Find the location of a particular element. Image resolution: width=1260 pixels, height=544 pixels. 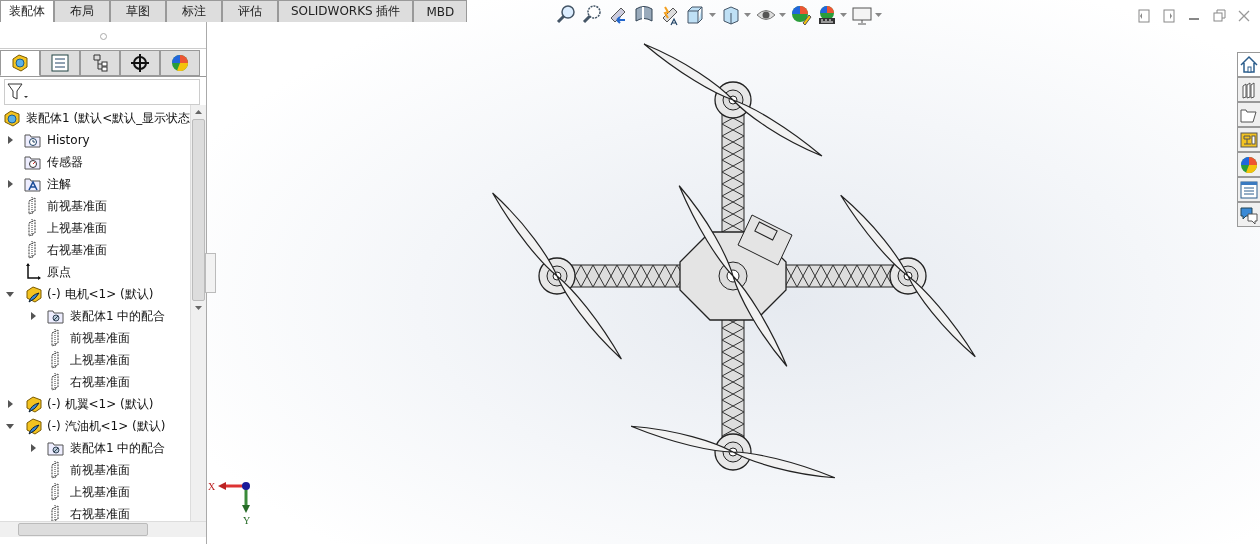

close-icon is located at coordinates (1244, 16).